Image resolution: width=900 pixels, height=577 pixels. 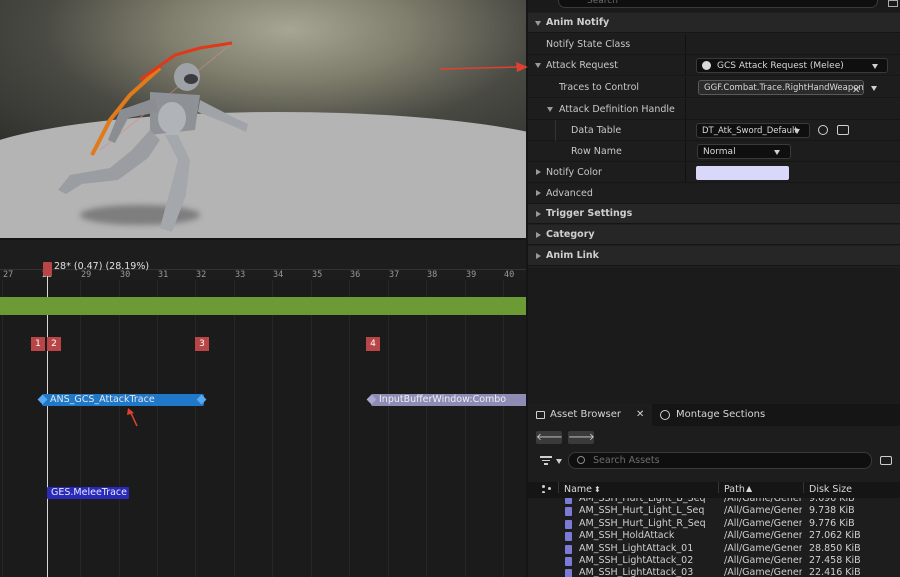 I want to click on notify-attack-trace: ANS_GCS_AttackTrace, so click(x=123, y=400).